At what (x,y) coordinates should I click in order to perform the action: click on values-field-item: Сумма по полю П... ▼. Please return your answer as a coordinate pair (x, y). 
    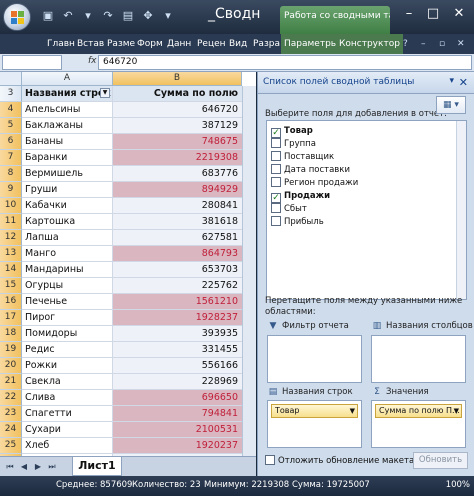
    Looking at the image, I should click on (418, 411).